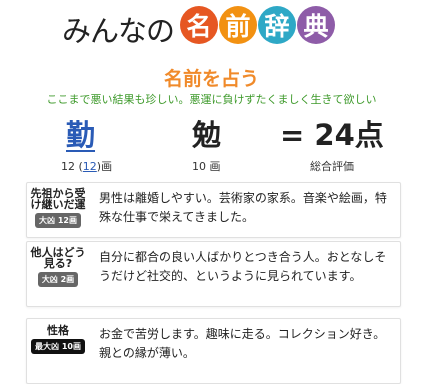 The height and width of the screenshot is (384, 423). Describe the element at coordinates (199, 25) in the screenshot. I see `logo-circle-1: 名` at that location.